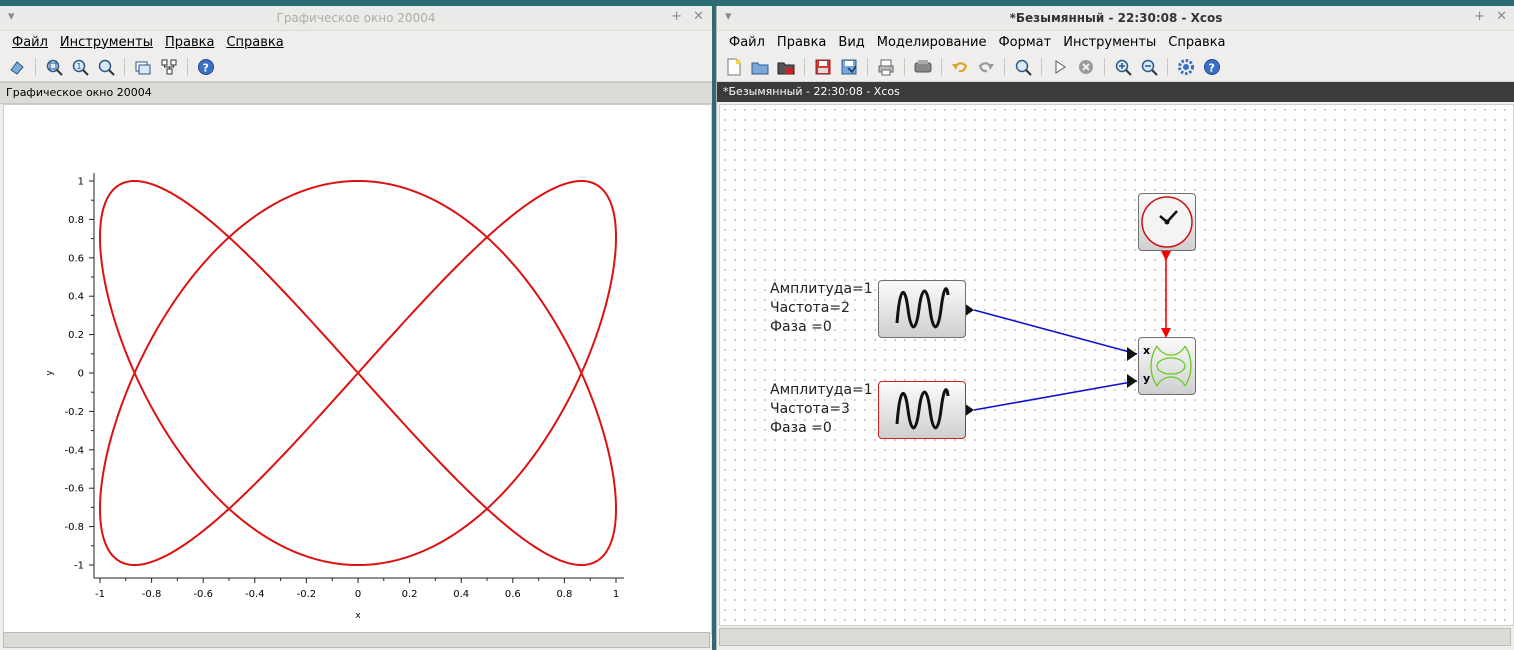  I want to click on rotate-icon, so click(17, 67).